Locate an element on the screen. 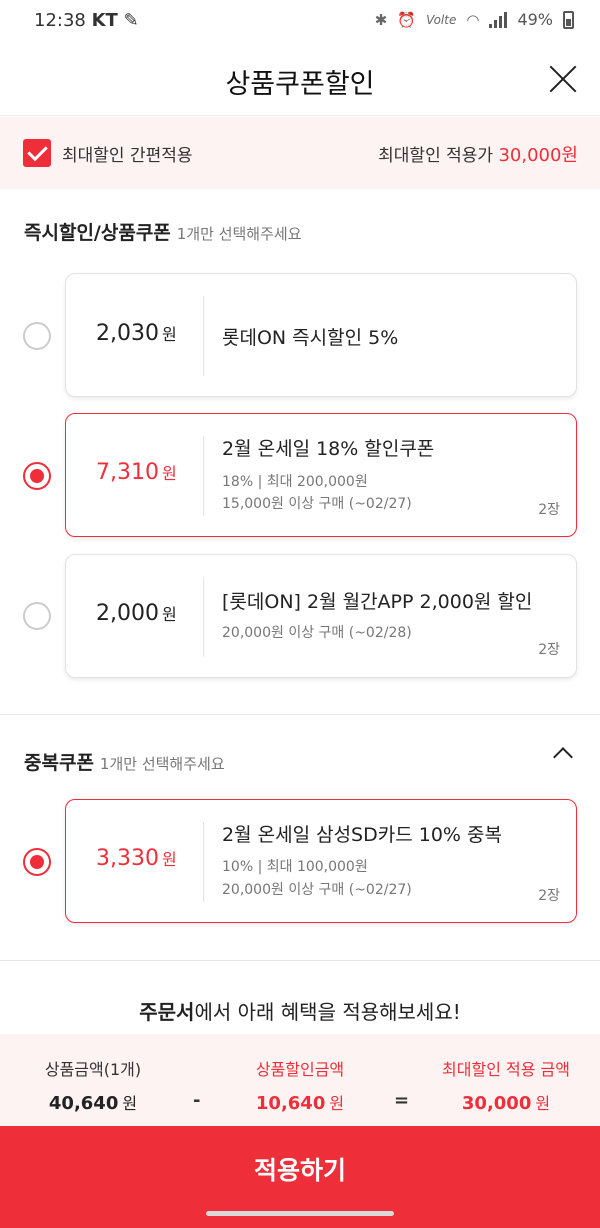 This screenshot has height=1228, width=600. minus-sign: - is located at coordinates (197, 1100).